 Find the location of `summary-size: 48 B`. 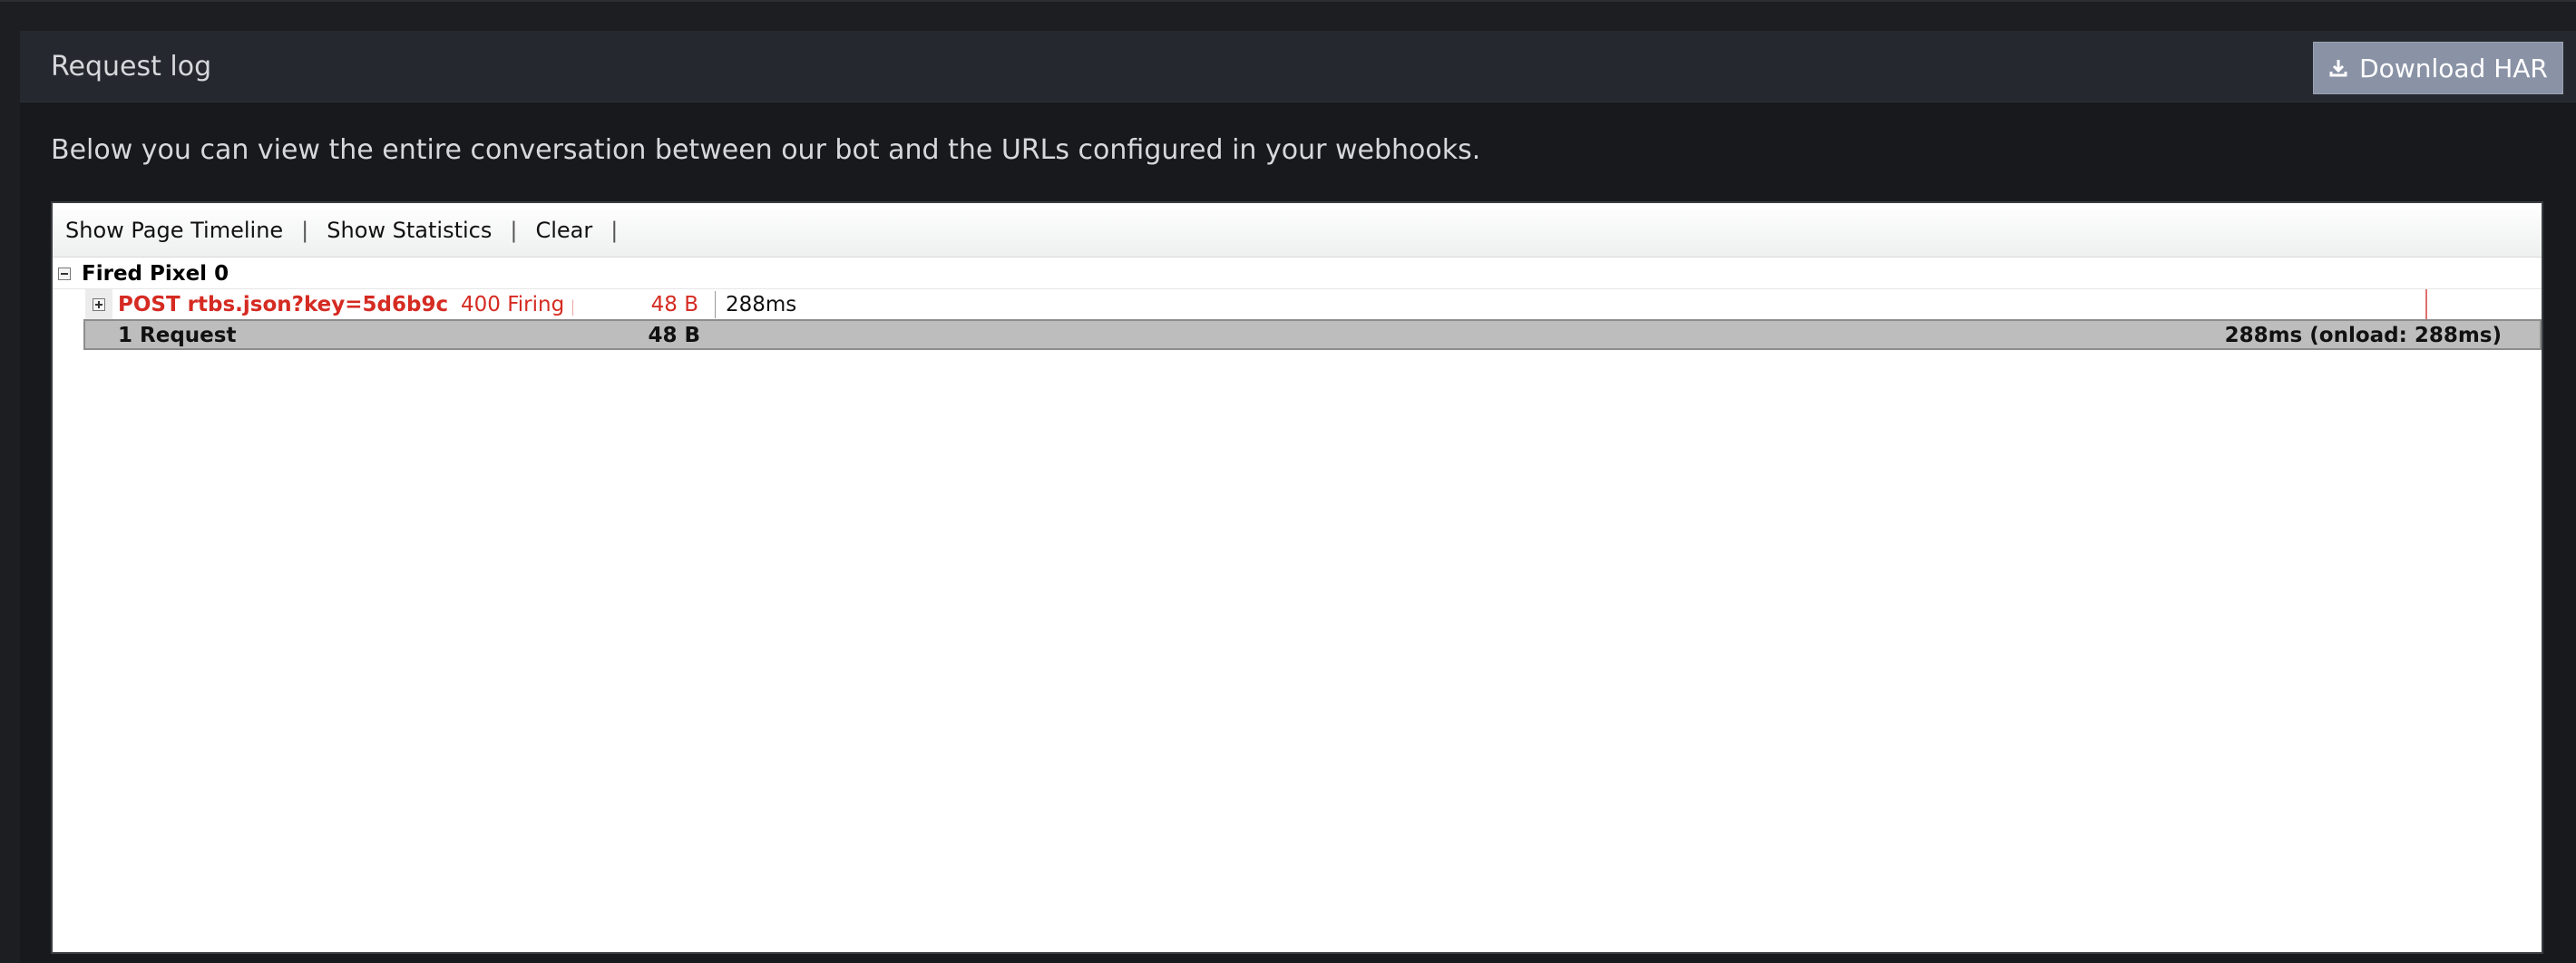

summary-size: 48 B is located at coordinates (674, 335).